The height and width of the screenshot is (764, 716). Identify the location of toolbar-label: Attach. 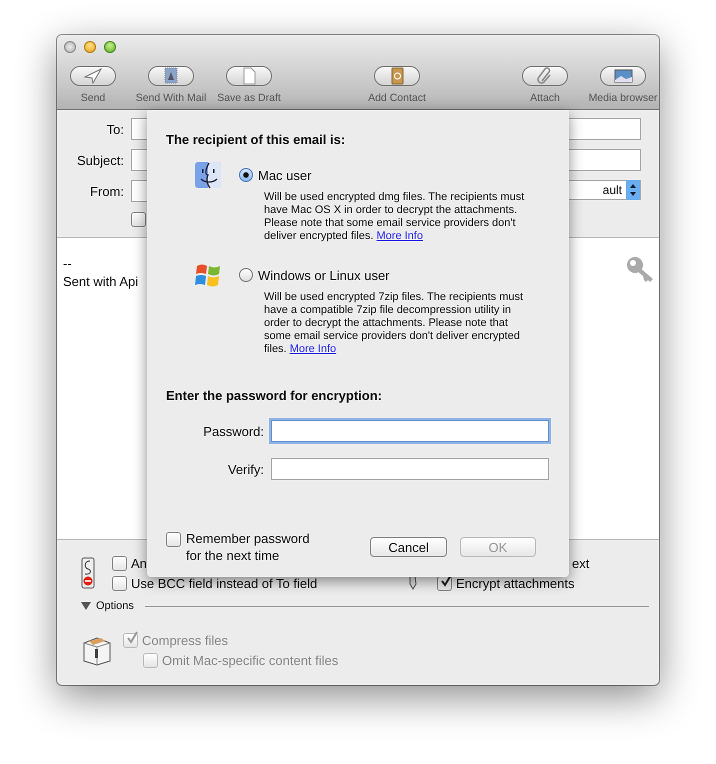
(545, 98).